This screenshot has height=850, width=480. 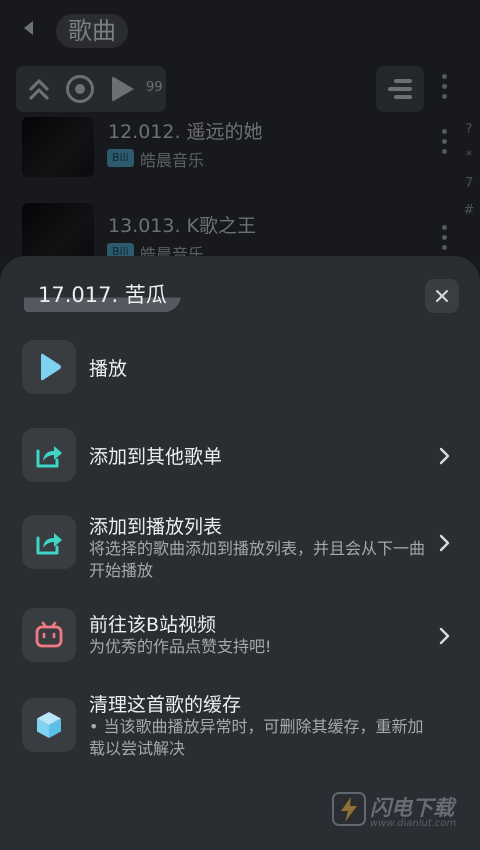 I want to click on double-chevron-up-icon, so click(x=39, y=89).